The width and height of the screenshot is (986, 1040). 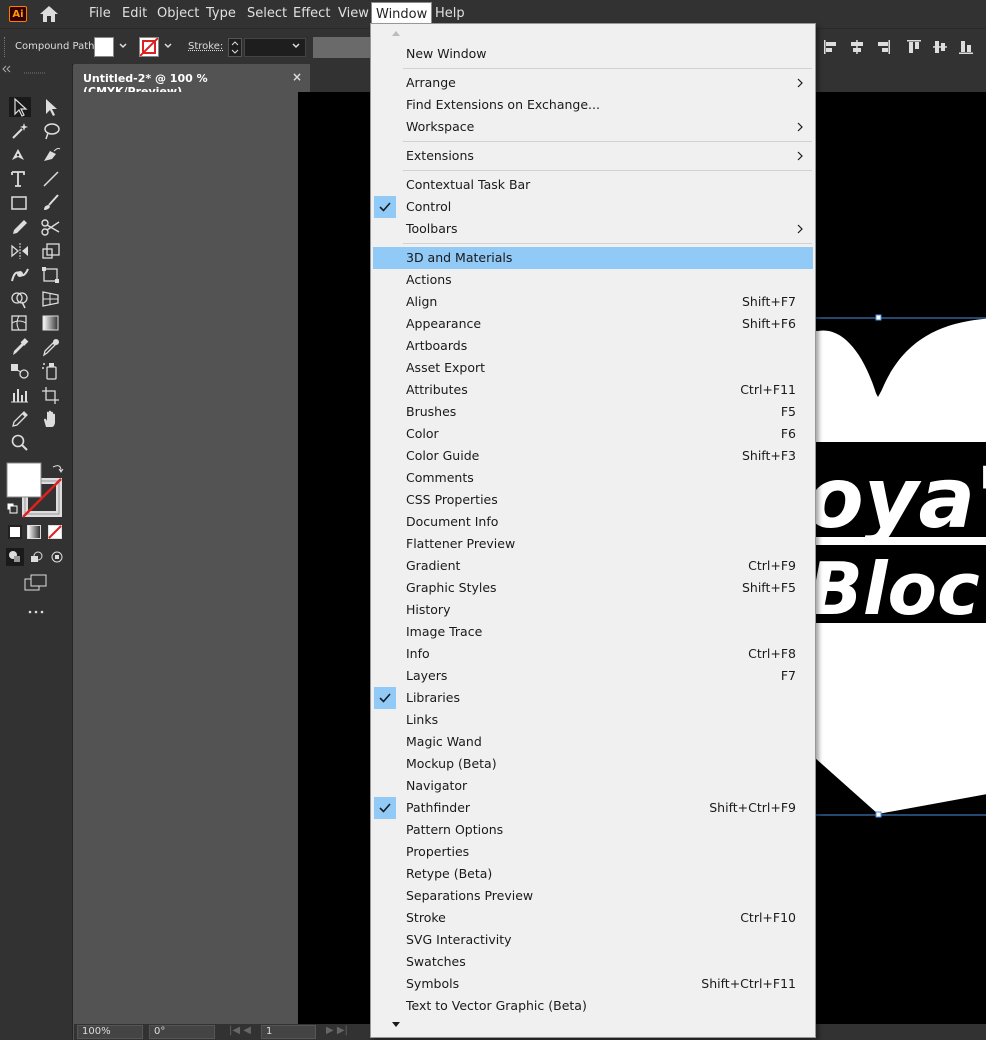 I want to click on gradient-tool-icon, so click(x=51, y=323).